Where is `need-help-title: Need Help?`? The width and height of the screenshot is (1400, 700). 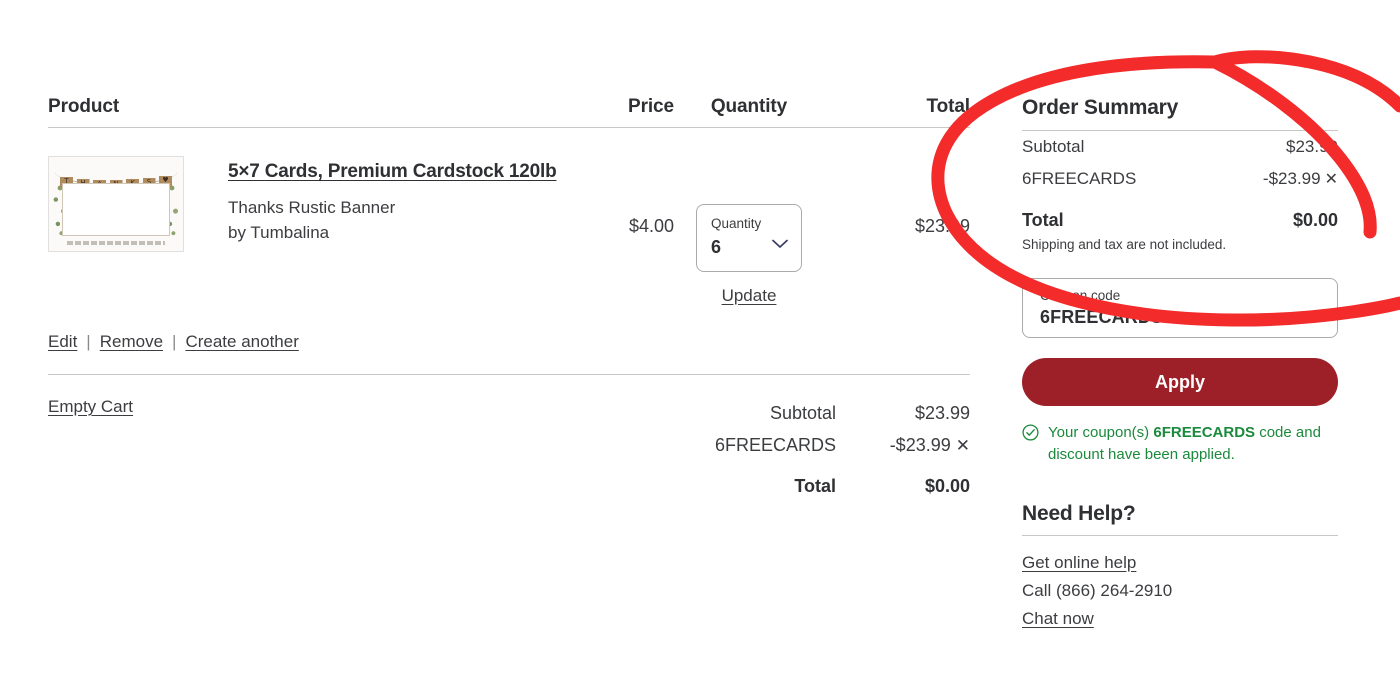 need-help-title: Need Help? is located at coordinates (1079, 513).